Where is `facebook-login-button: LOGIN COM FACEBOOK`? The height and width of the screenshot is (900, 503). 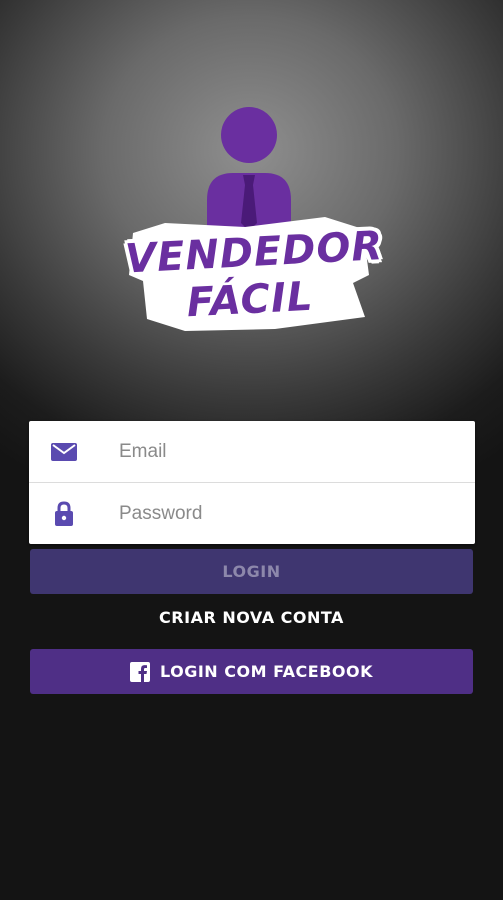 facebook-login-button: LOGIN COM FACEBOOK is located at coordinates (251, 671).